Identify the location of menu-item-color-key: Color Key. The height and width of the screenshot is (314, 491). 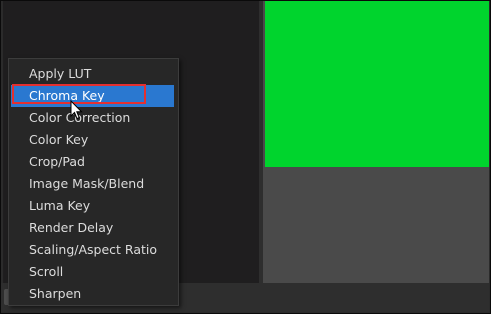
(92, 140).